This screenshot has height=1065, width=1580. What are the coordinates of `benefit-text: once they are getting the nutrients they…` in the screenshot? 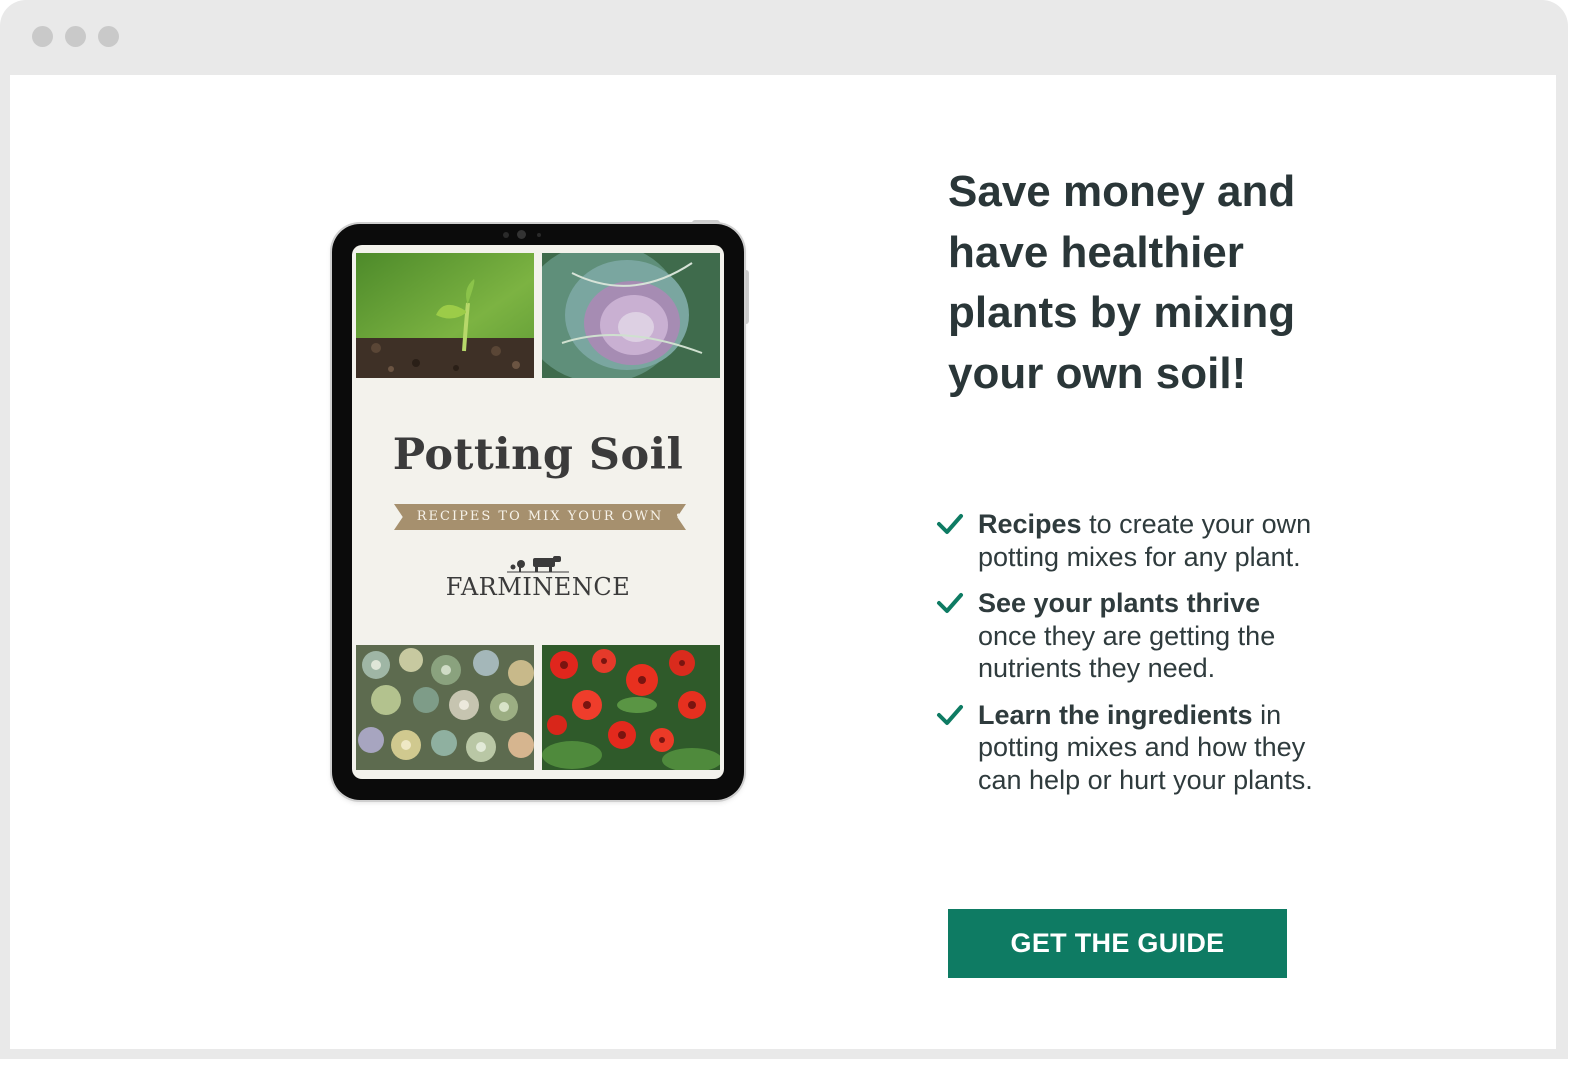 It's located at (1127, 652).